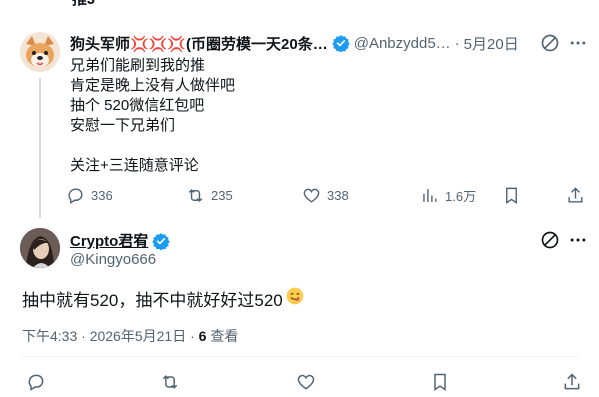 The height and width of the screenshot is (397, 599). I want to click on main-tweet-text: 抽中就有520，抽不中就好好过520, so click(163, 298).